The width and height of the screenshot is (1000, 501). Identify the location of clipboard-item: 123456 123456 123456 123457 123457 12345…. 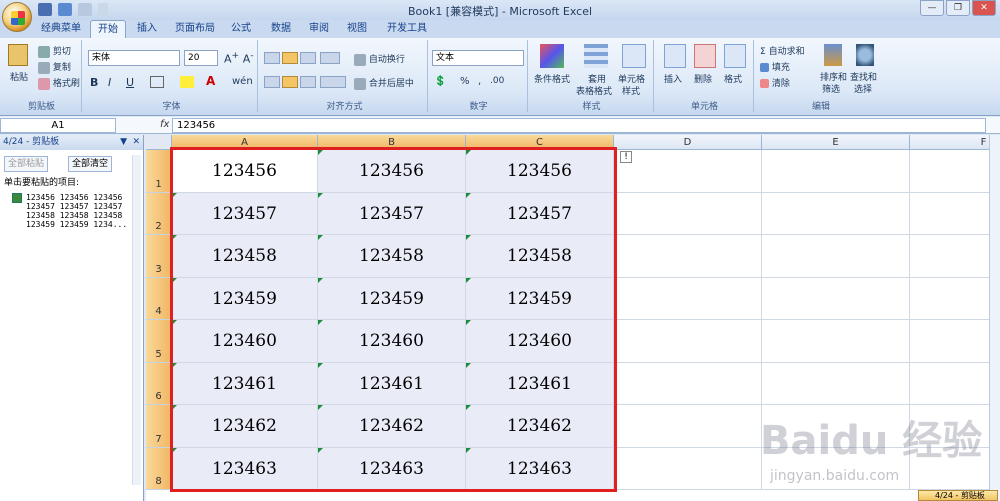
(71, 211).